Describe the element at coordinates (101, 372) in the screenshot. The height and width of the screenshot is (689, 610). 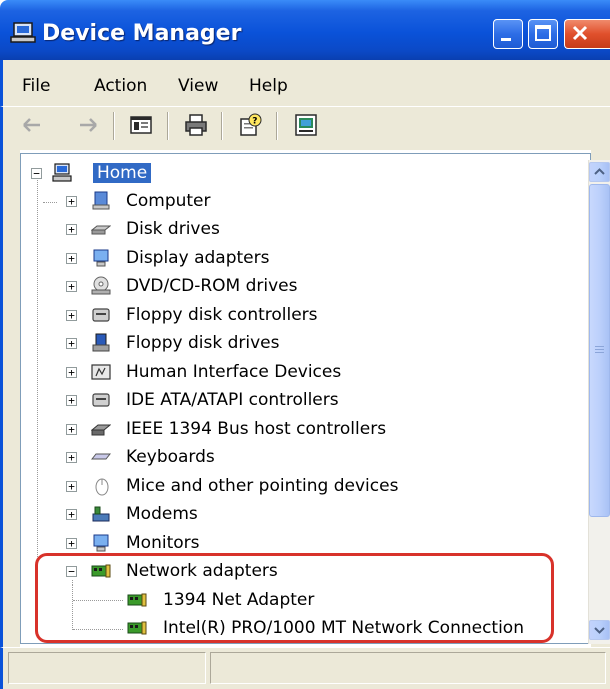
I see `hid-icon` at that location.